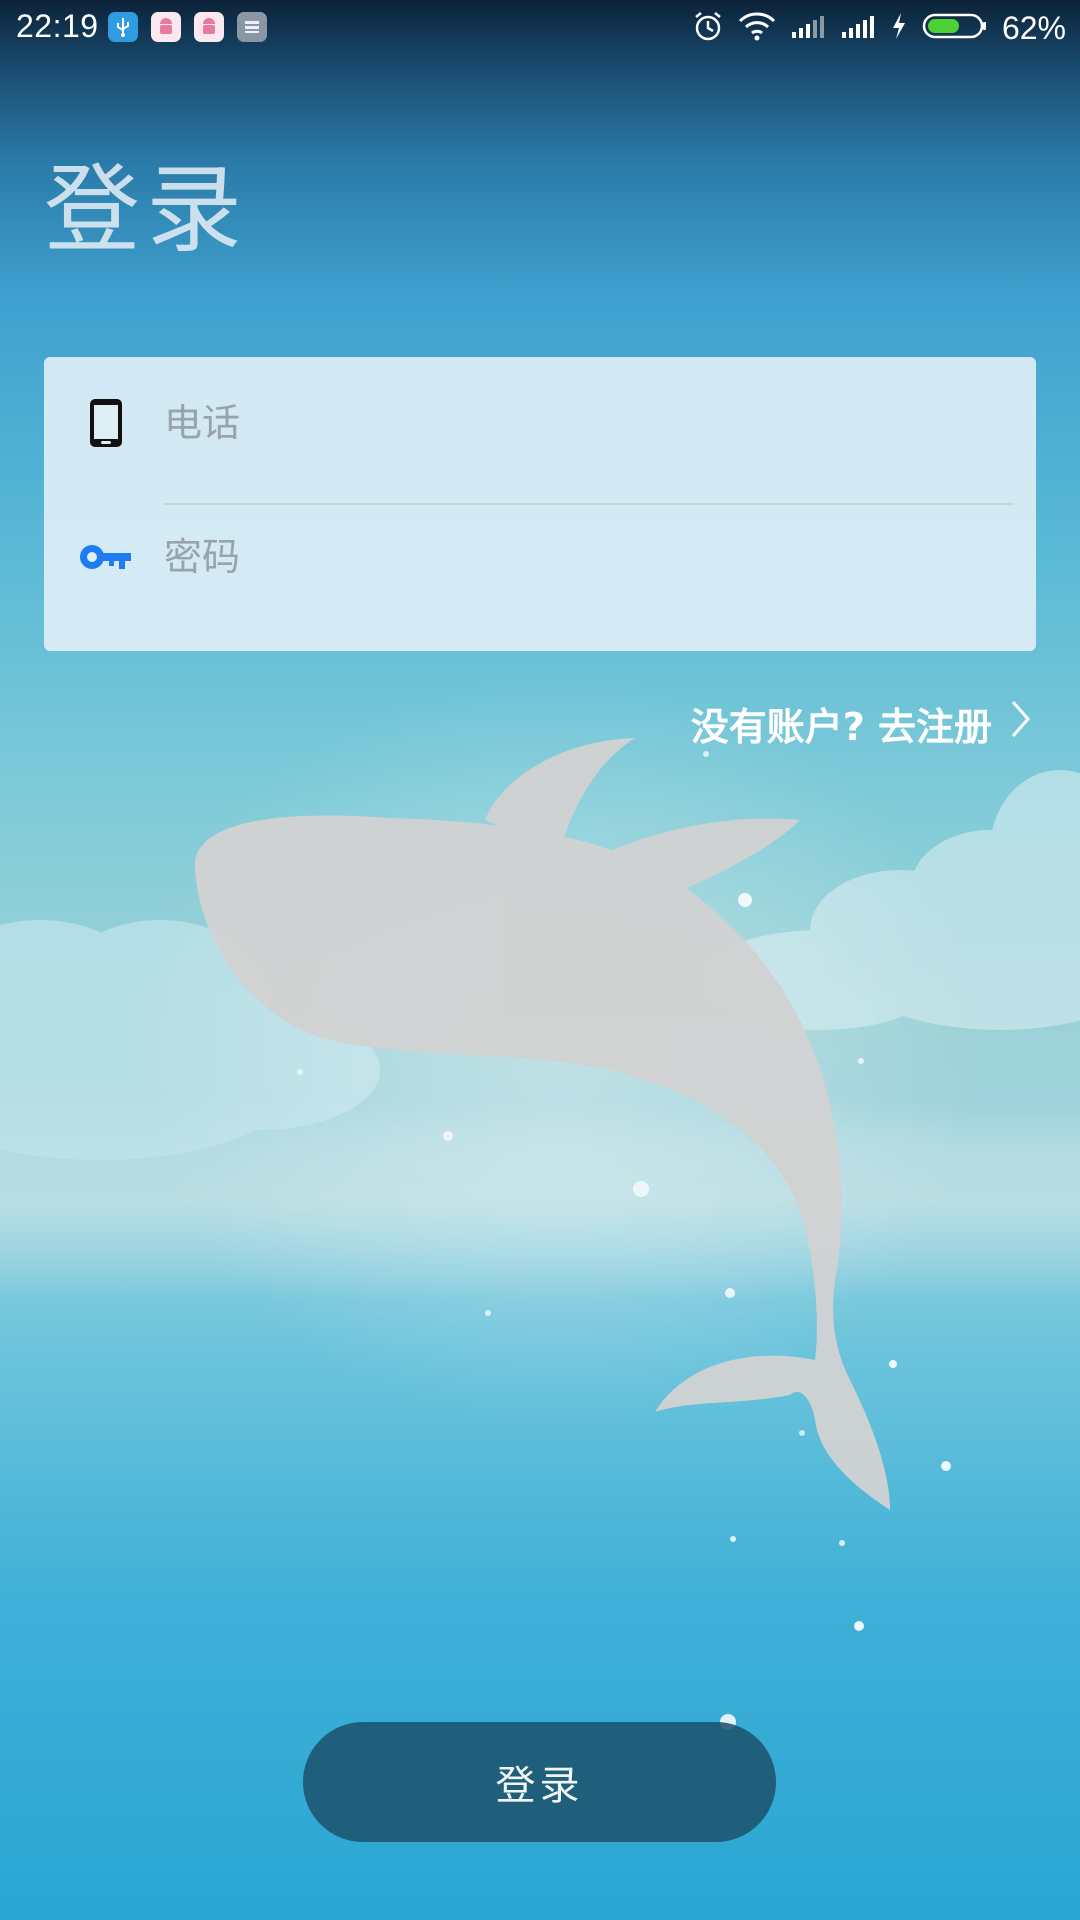 This screenshot has height=1920, width=1080. I want to click on battery-icon, so click(955, 28).